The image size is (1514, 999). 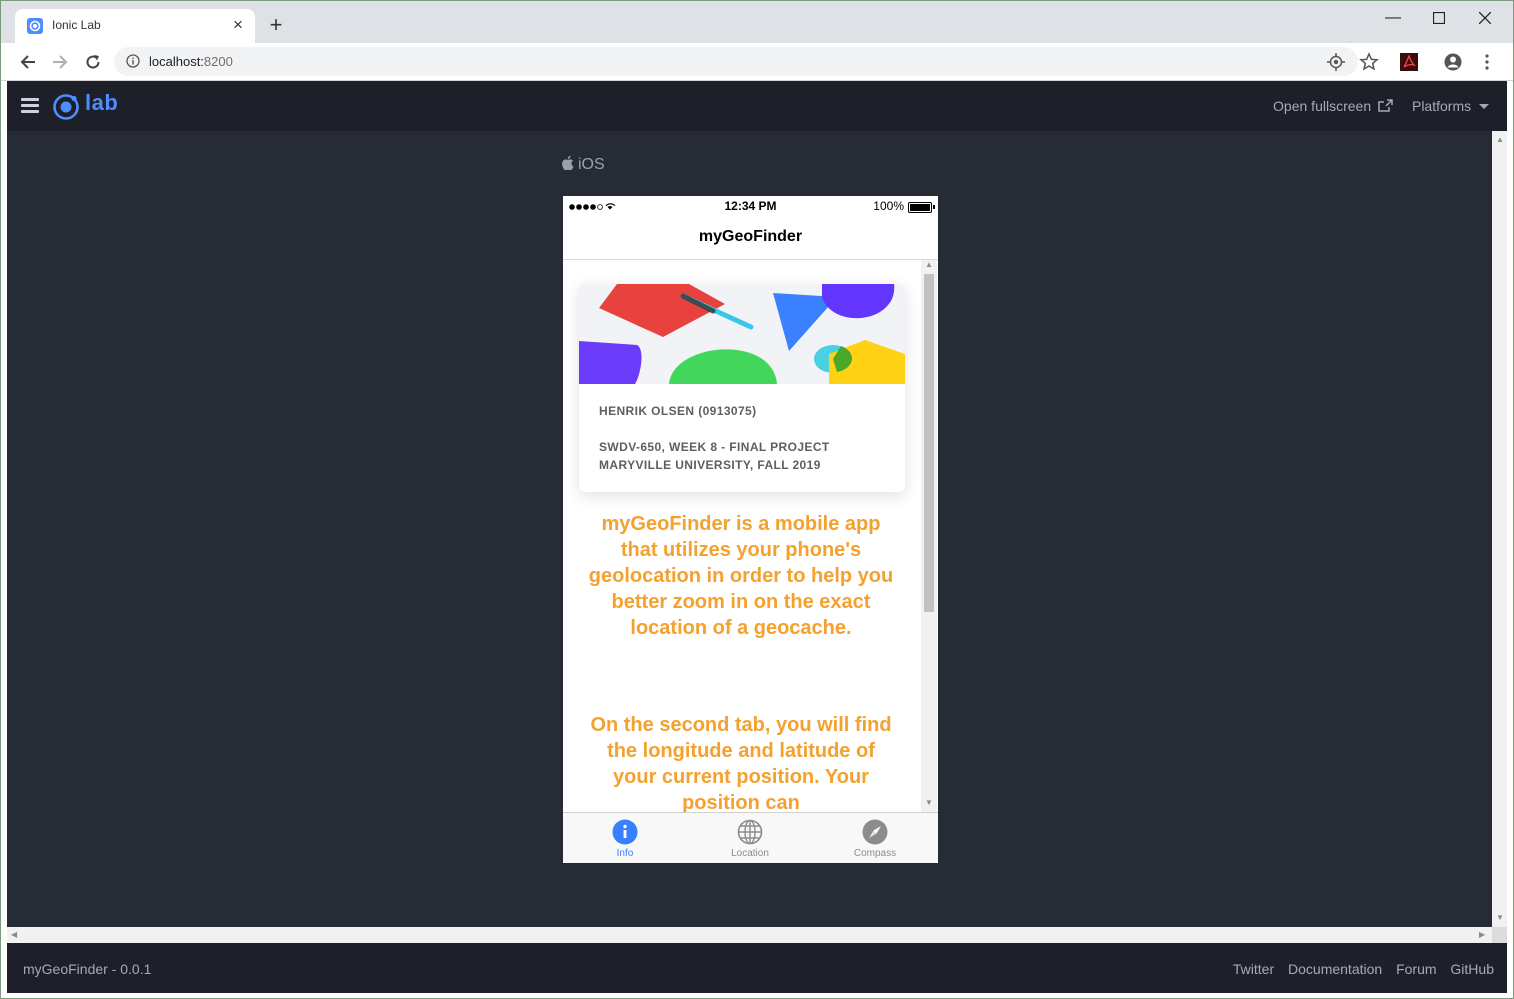 I want to click on footer-links: Twitter Documentation Forum GitHub, so click(x=1358, y=969).